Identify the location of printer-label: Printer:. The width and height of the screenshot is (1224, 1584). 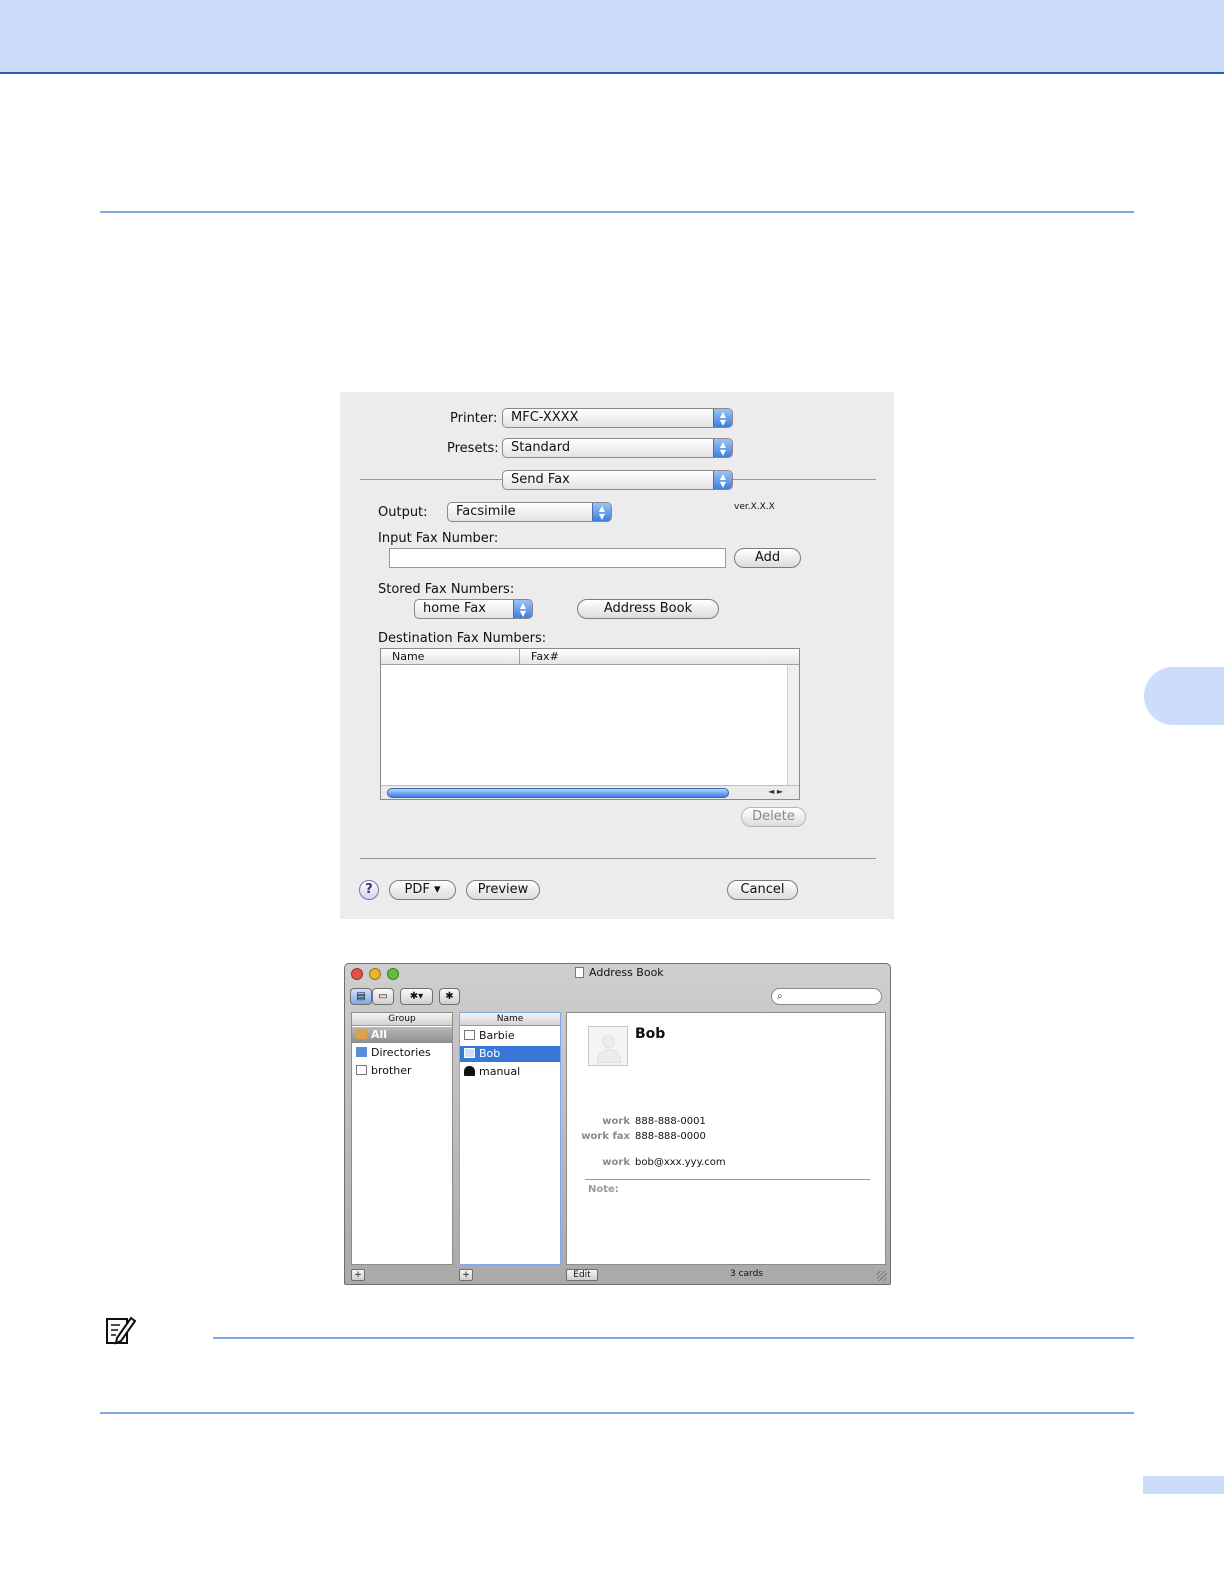
(474, 418).